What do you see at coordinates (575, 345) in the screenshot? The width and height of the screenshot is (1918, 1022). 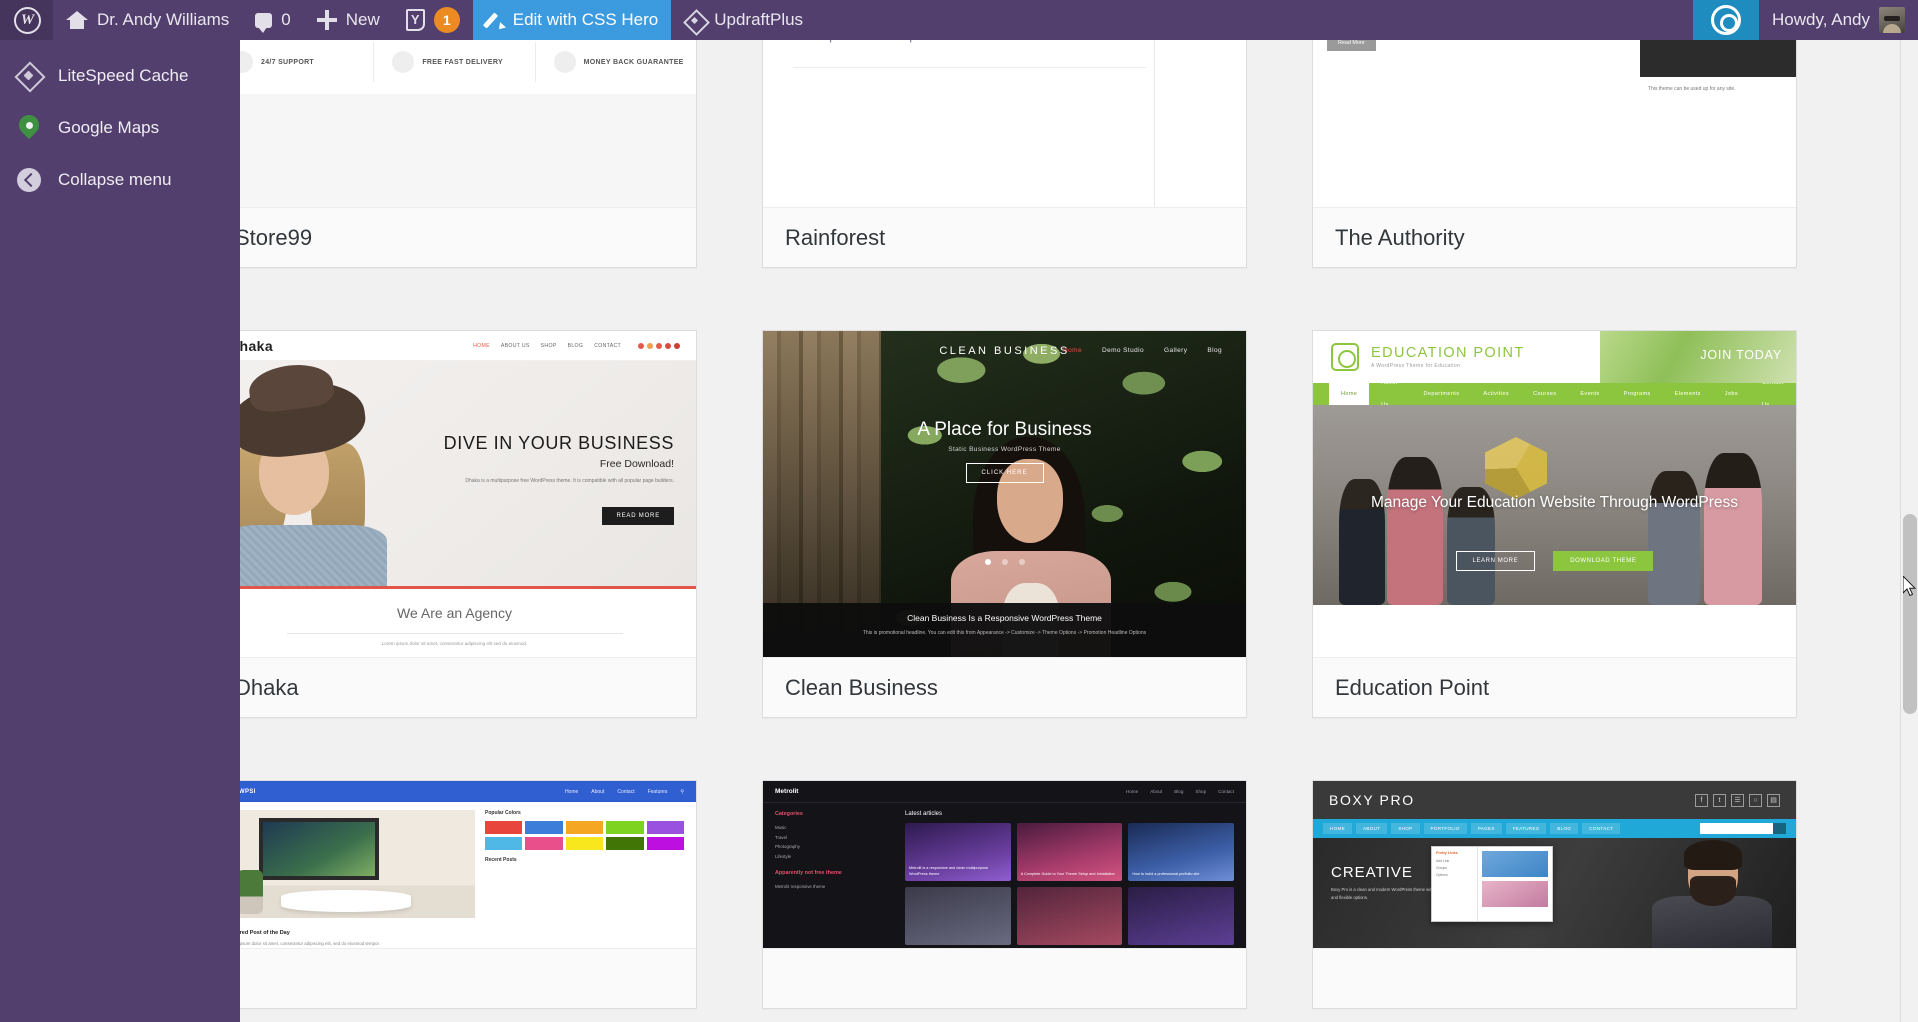 I see `nav-link: BLOG` at bounding box center [575, 345].